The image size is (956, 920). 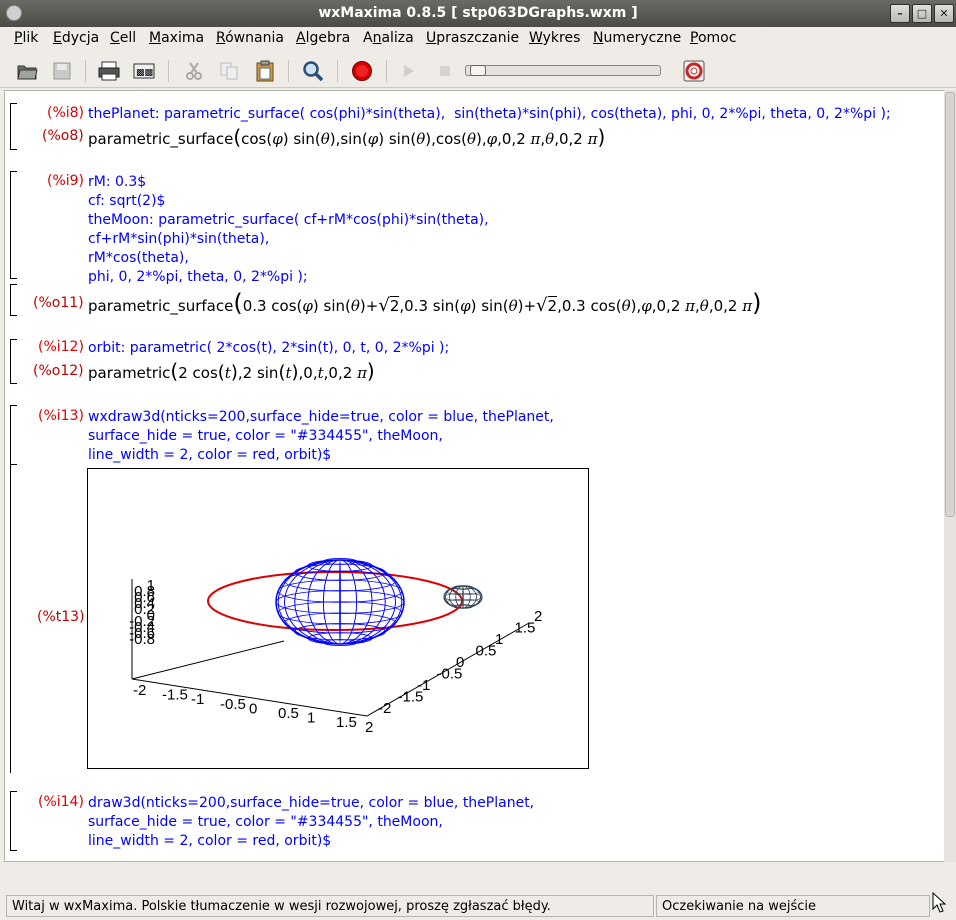 What do you see at coordinates (409, 71) in the screenshot?
I see `play-icon` at bounding box center [409, 71].